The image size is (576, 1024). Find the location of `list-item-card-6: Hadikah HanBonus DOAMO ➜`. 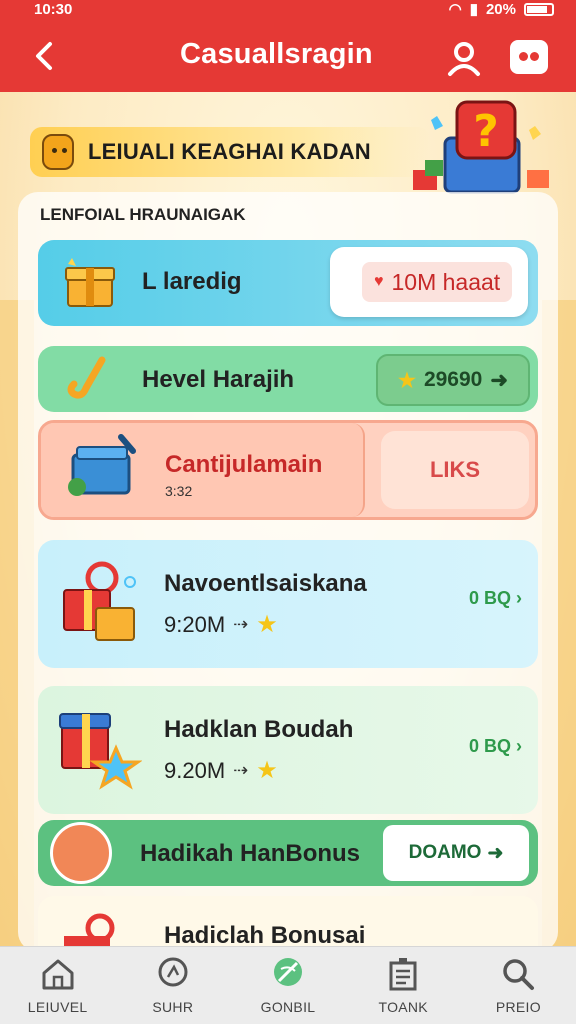

list-item-card-6: Hadikah HanBonus DOAMO ➜ is located at coordinates (288, 853).